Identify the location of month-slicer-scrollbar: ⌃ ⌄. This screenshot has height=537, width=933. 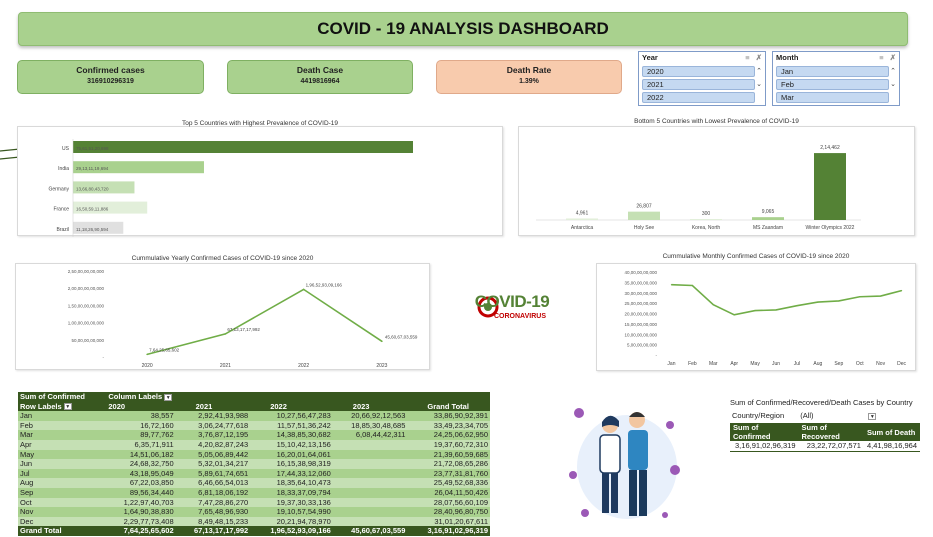
(893, 85).